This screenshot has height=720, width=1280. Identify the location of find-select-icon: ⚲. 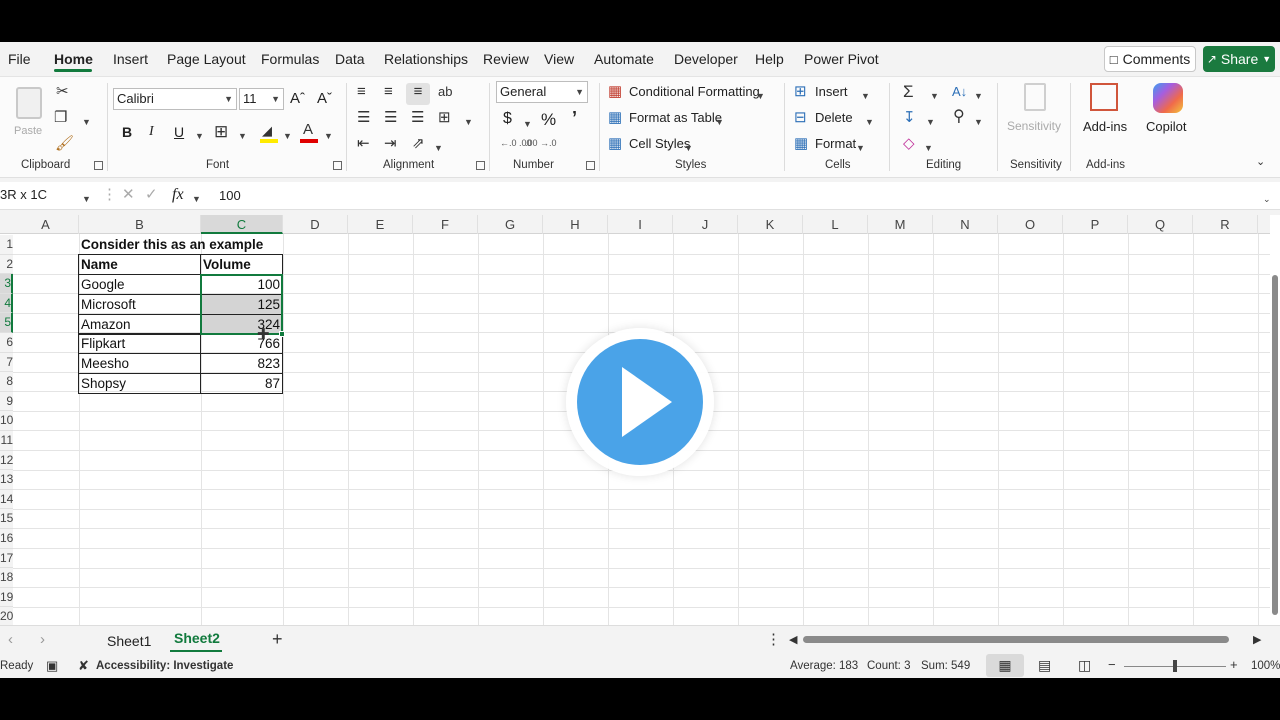
(959, 117).